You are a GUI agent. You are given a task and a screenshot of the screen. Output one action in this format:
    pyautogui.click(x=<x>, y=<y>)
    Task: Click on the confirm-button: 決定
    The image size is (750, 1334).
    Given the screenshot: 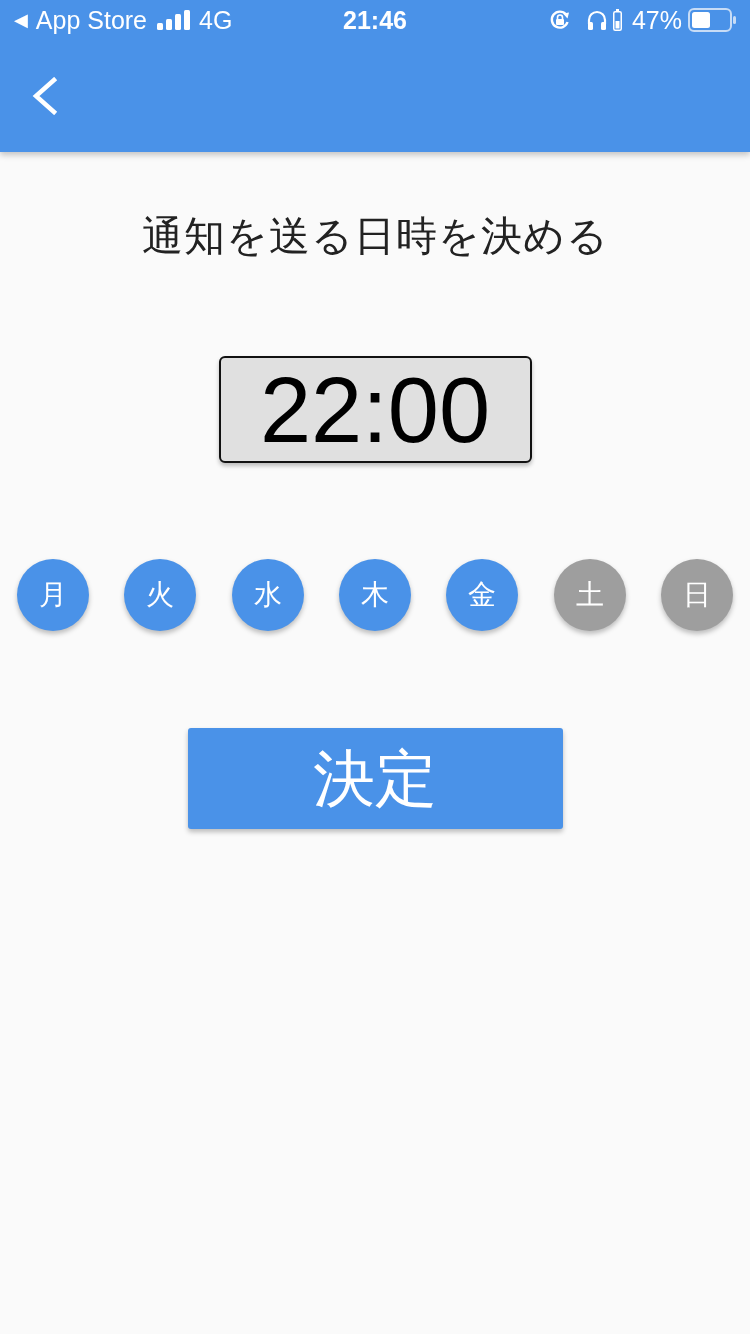 What is the action you would take?
    pyautogui.click(x=375, y=778)
    